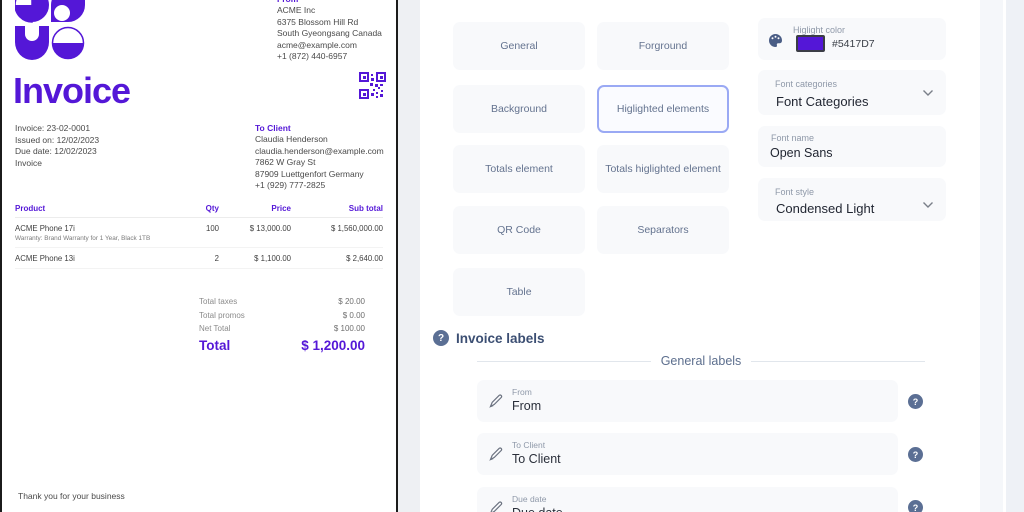 Image resolution: width=1024 pixels, height=512 pixels. I want to click on header-subtotal: Sub total, so click(365, 208).